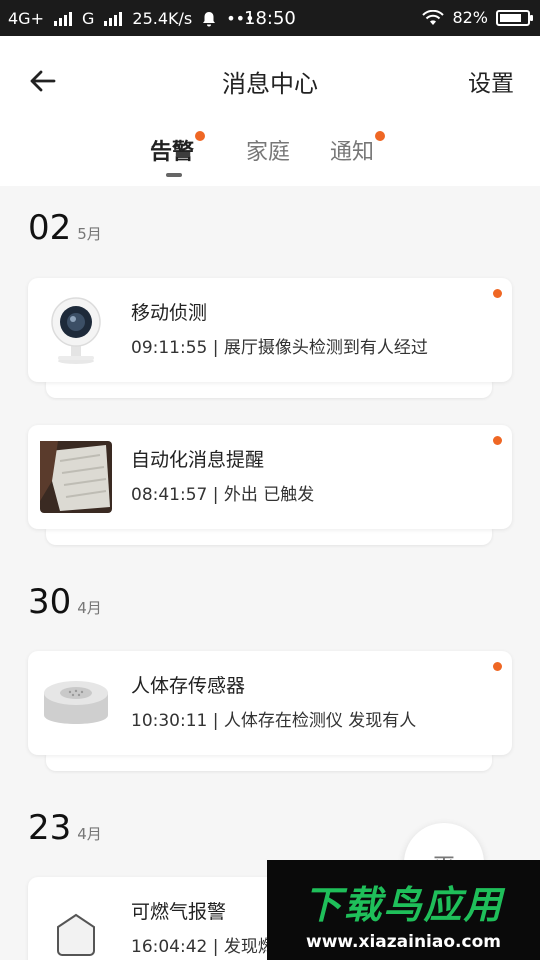  What do you see at coordinates (270, 84) in the screenshot?
I see `page-title: 消息中心` at bounding box center [270, 84].